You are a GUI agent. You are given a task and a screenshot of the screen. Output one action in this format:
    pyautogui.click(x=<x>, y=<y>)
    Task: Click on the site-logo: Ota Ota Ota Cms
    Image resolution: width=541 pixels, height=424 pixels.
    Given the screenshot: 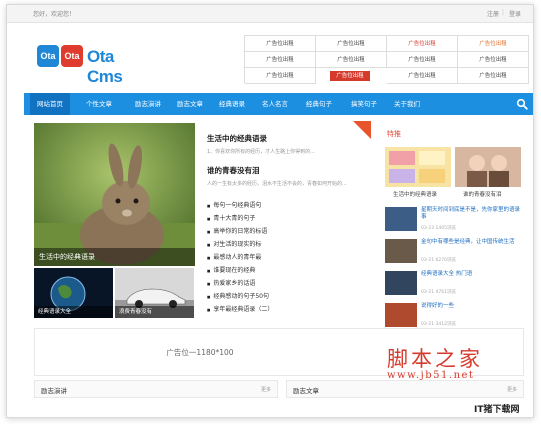 What is the action you would take?
    pyautogui.click(x=87, y=64)
    